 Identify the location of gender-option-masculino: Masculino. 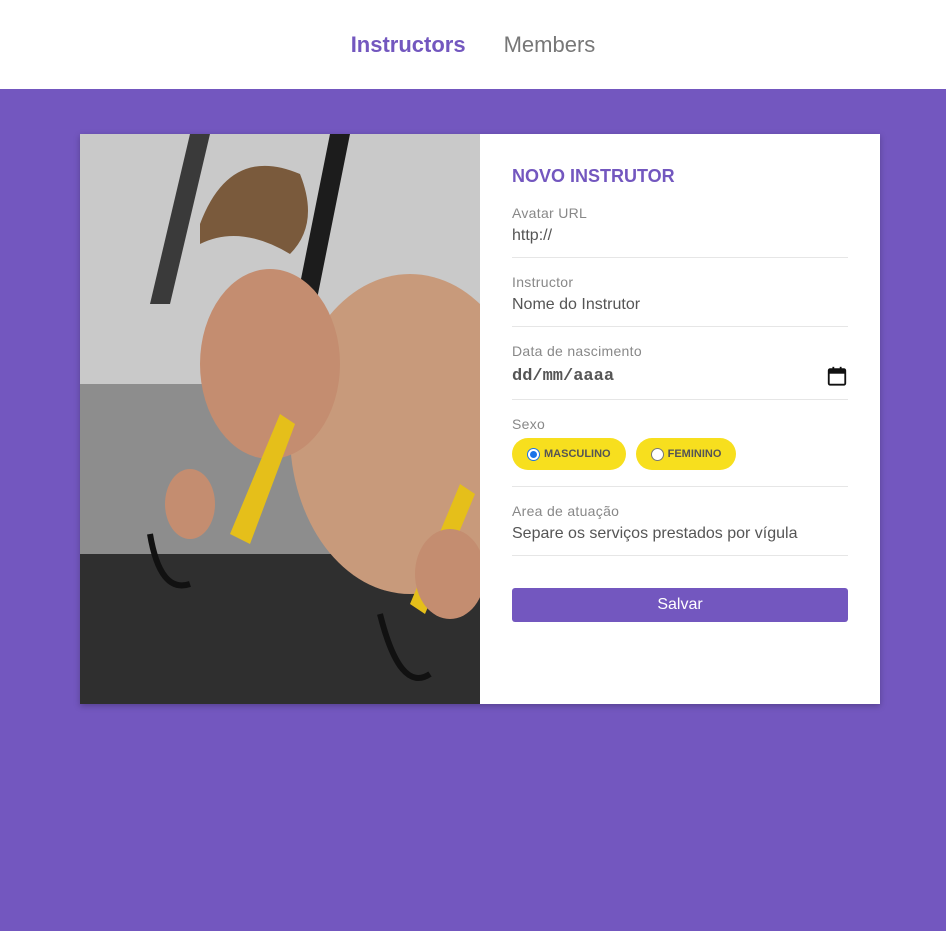
(569, 454).